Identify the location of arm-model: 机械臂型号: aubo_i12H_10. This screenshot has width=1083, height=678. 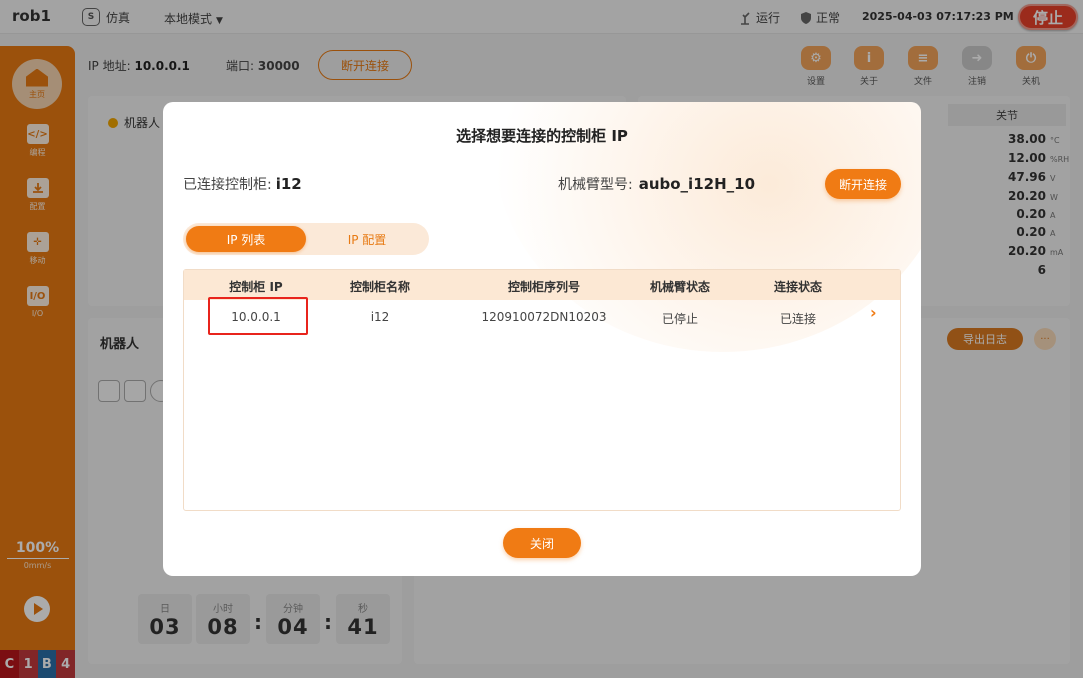
(656, 184).